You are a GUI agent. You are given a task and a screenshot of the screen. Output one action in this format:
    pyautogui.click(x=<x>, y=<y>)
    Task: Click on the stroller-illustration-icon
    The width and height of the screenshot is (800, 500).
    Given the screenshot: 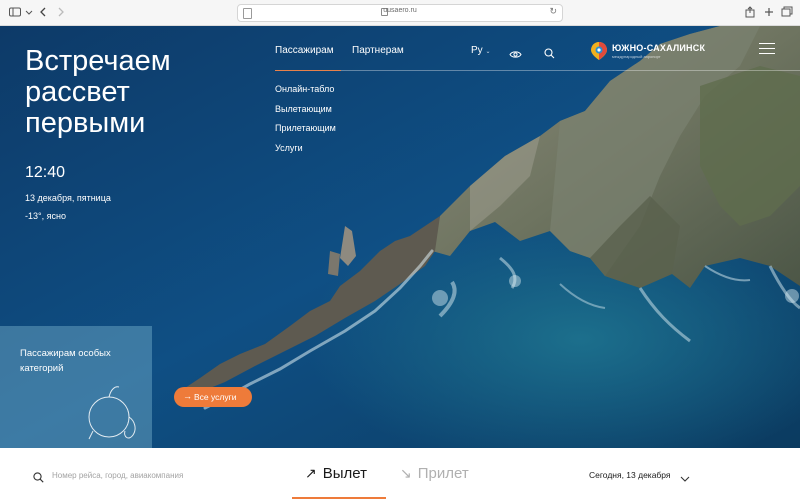 What is the action you would take?
    pyautogui.click(x=112, y=413)
    